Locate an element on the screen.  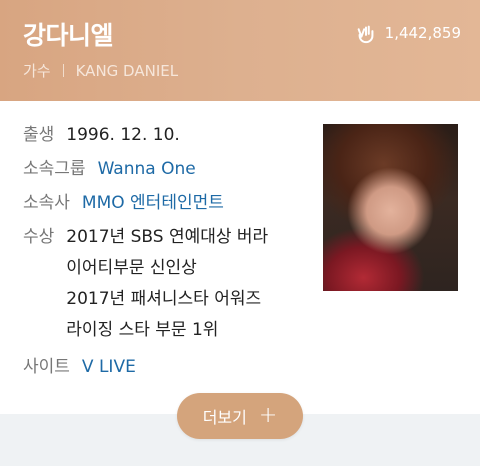
vlive-fan-count: 1,442,859 is located at coordinates (408, 33).